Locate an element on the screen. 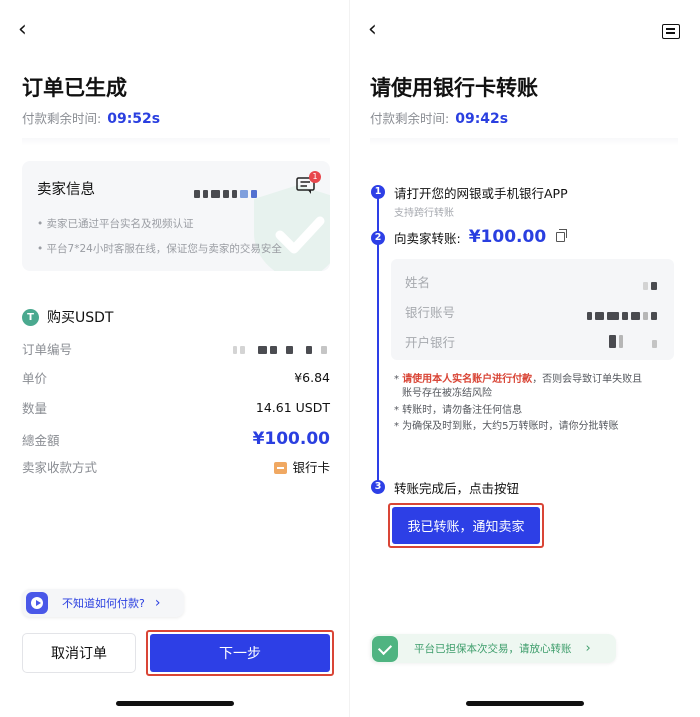 The height and width of the screenshot is (717, 700). page-title: 请使用银行卡转账 is located at coordinates (454, 88).